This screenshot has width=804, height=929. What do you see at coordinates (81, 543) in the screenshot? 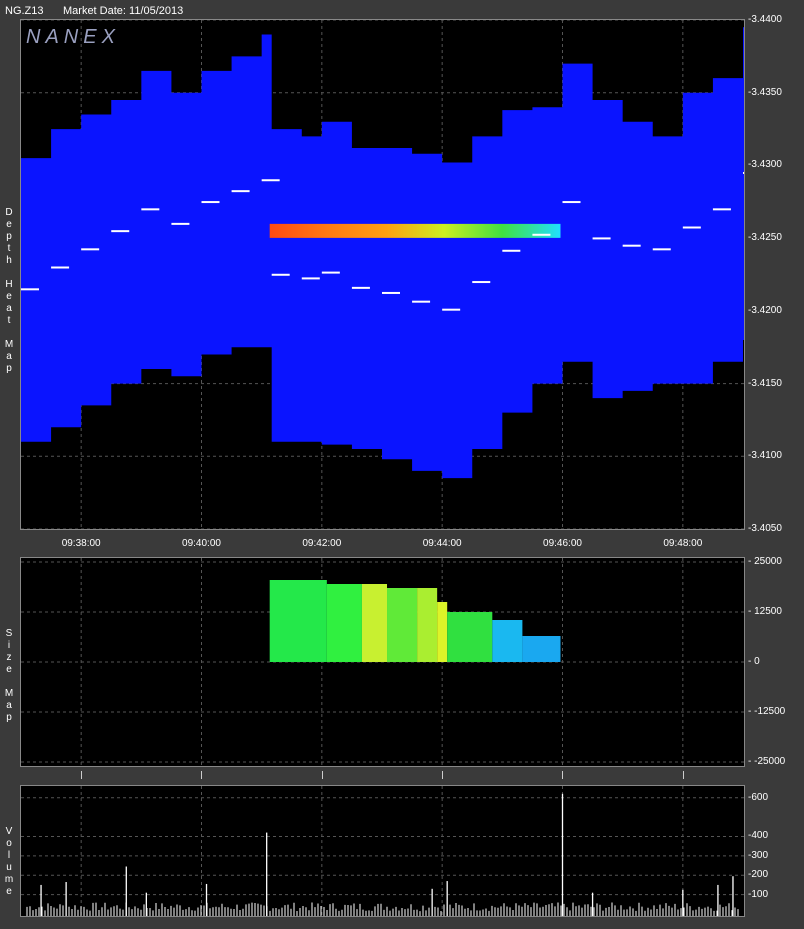
I see `time-tick-label: 09:38:00` at bounding box center [81, 543].